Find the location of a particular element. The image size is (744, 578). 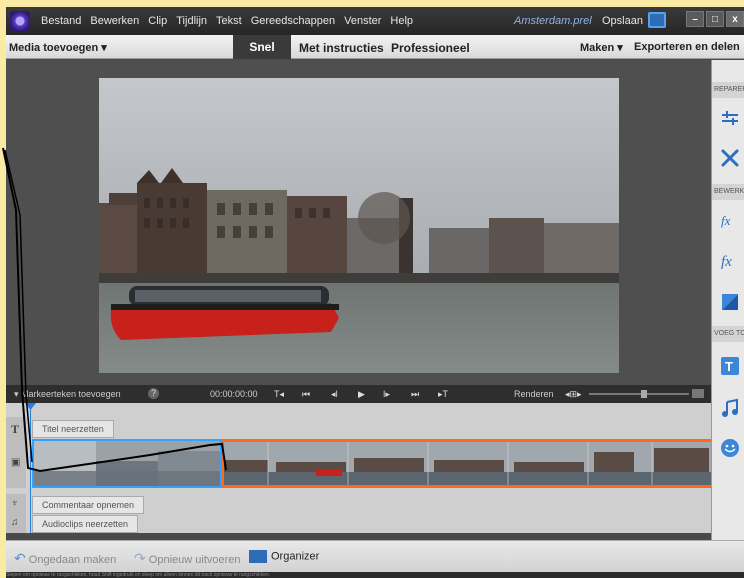

video-track-icon: ▣ is located at coordinates (16, 462).